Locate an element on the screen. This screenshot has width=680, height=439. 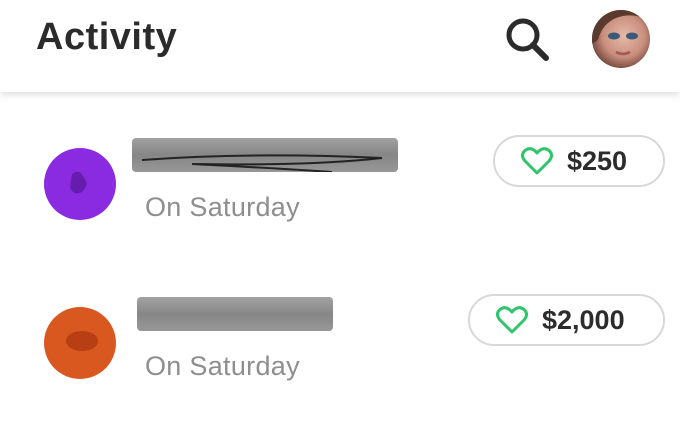
amount-value: $250 is located at coordinates (597, 160).